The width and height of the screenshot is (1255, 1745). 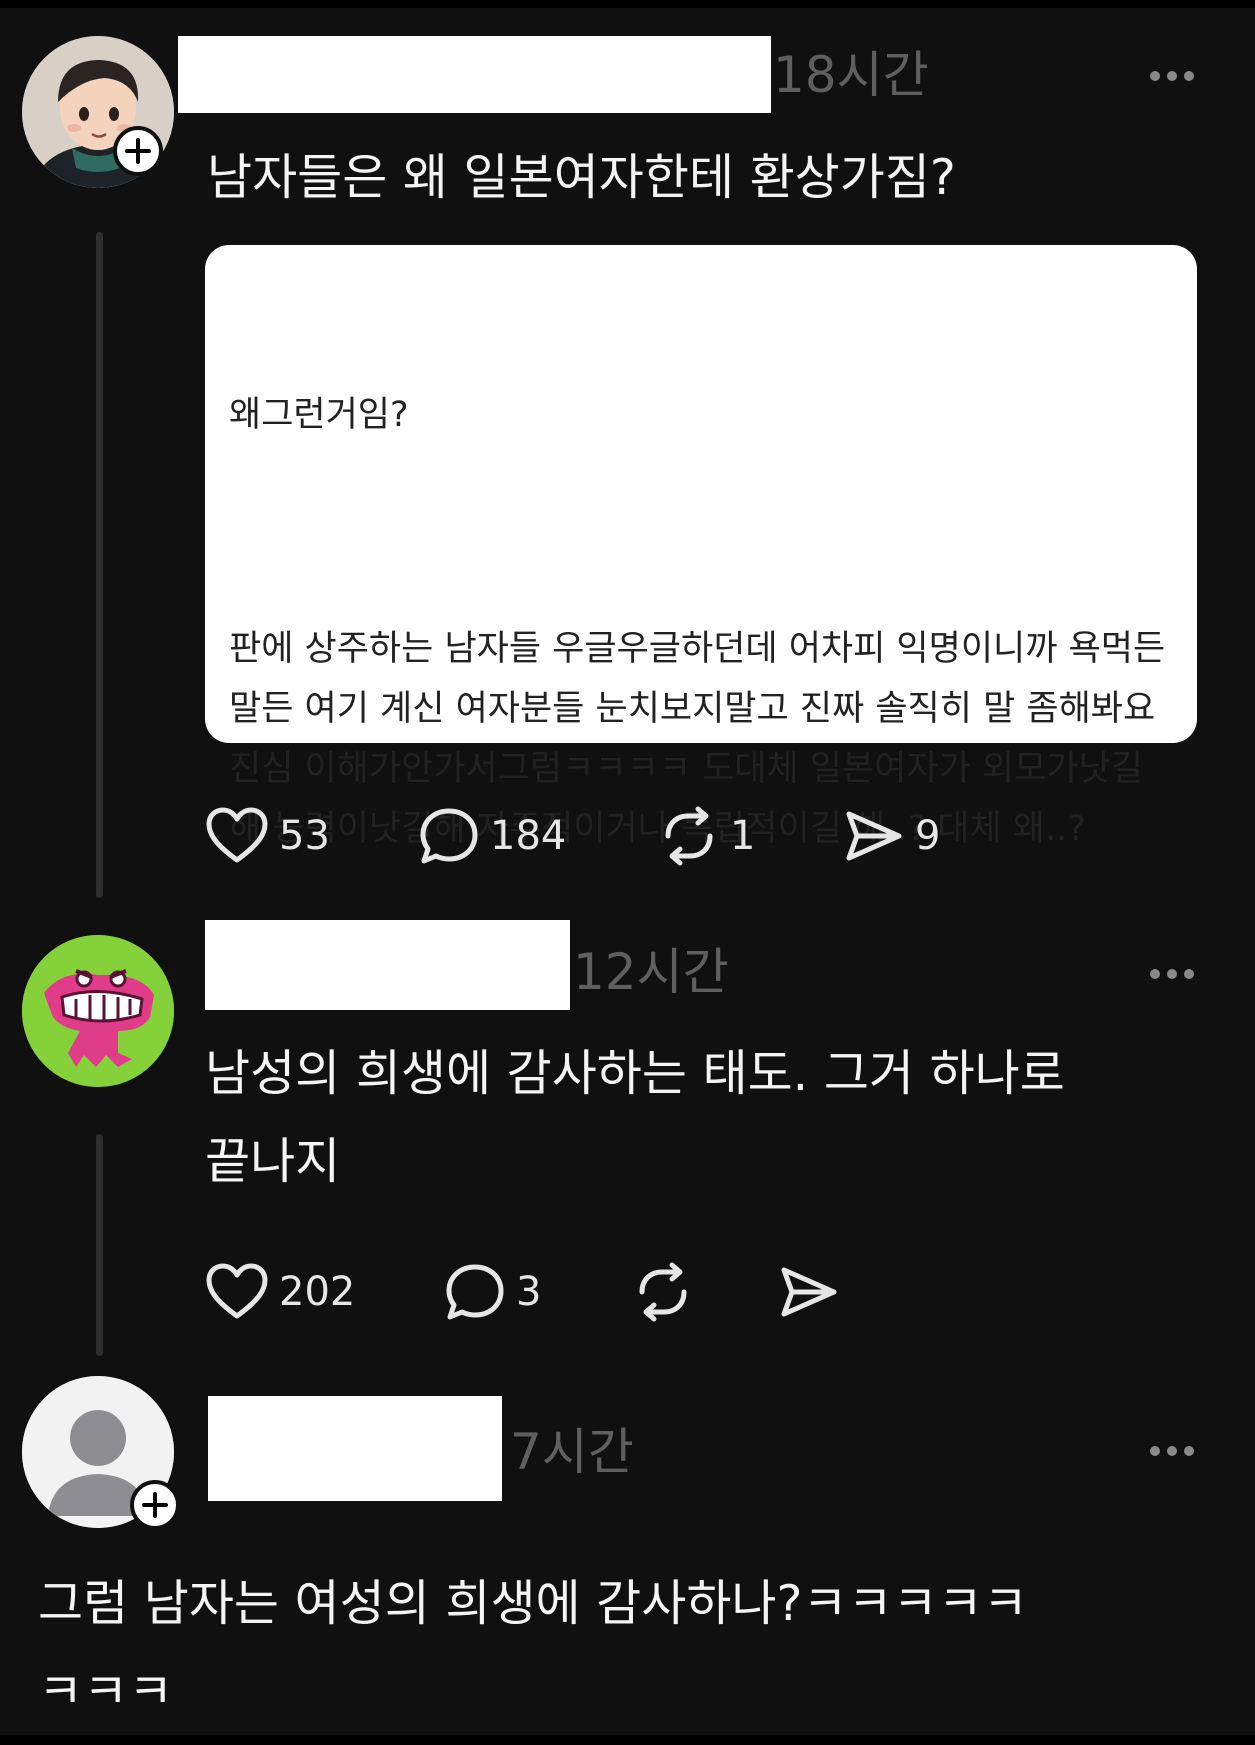 What do you see at coordinates (635, 1117) in the screenshot?
I see `reply-text: 남성의 희생에 감사하는 태도. 그거 하나로 끝나지` at bounding box center [635, 1117].